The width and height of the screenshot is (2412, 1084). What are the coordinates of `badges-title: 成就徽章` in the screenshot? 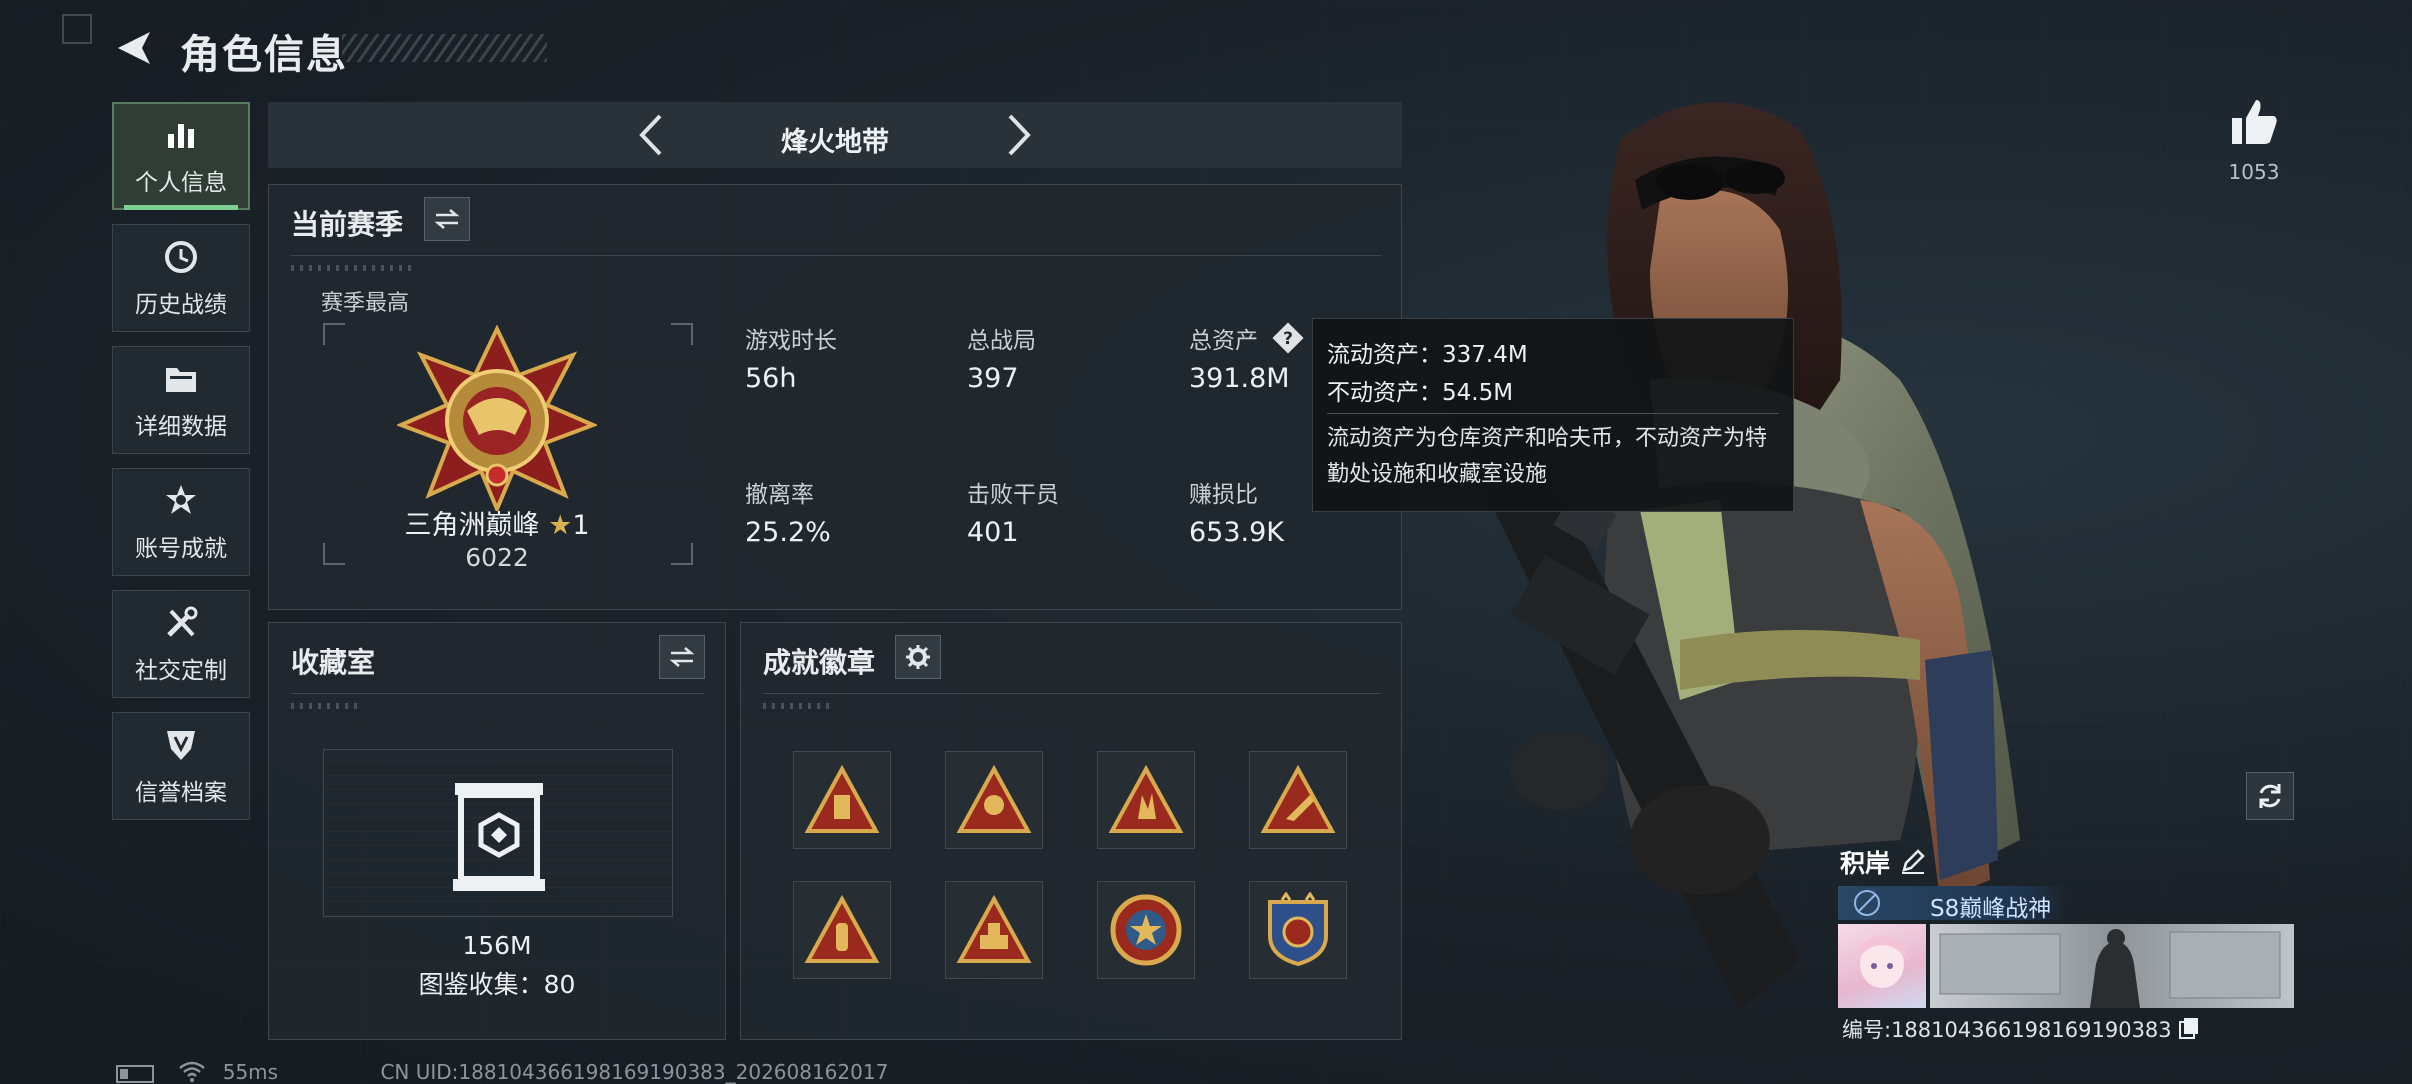 It's located at (819, 662).